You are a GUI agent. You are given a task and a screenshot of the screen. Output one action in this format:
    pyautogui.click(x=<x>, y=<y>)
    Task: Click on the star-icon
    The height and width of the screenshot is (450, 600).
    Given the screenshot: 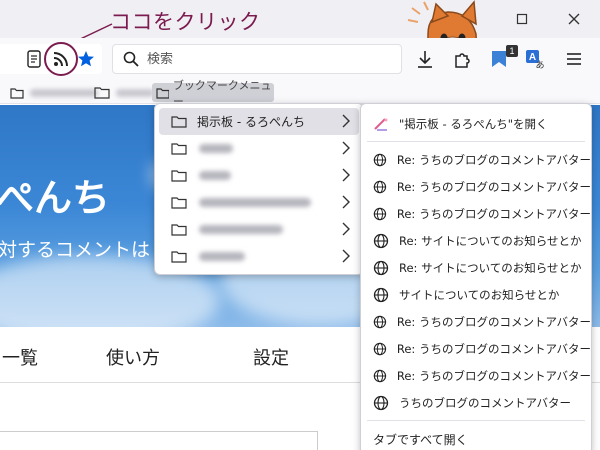 What is the action you would take?
    pyautogui.click(x=86, y=59)
    